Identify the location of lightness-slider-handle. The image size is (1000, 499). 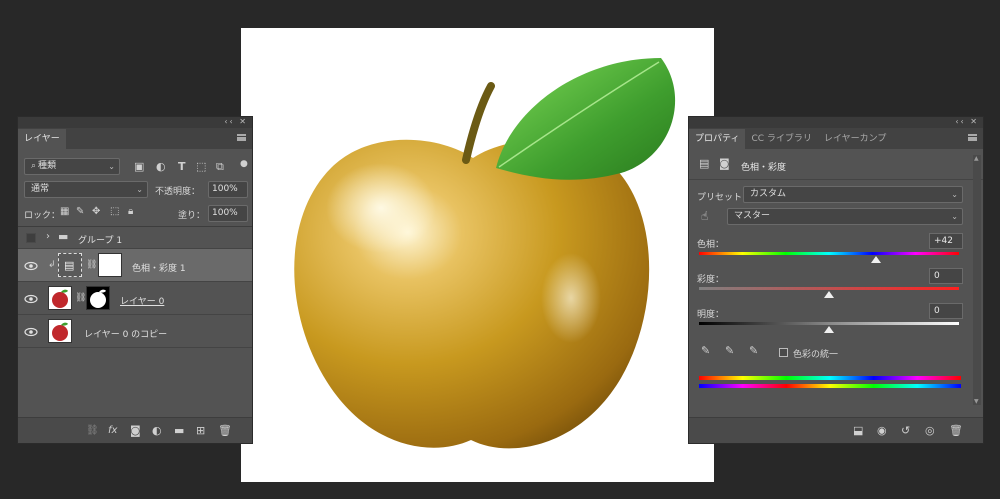
(829, 329).